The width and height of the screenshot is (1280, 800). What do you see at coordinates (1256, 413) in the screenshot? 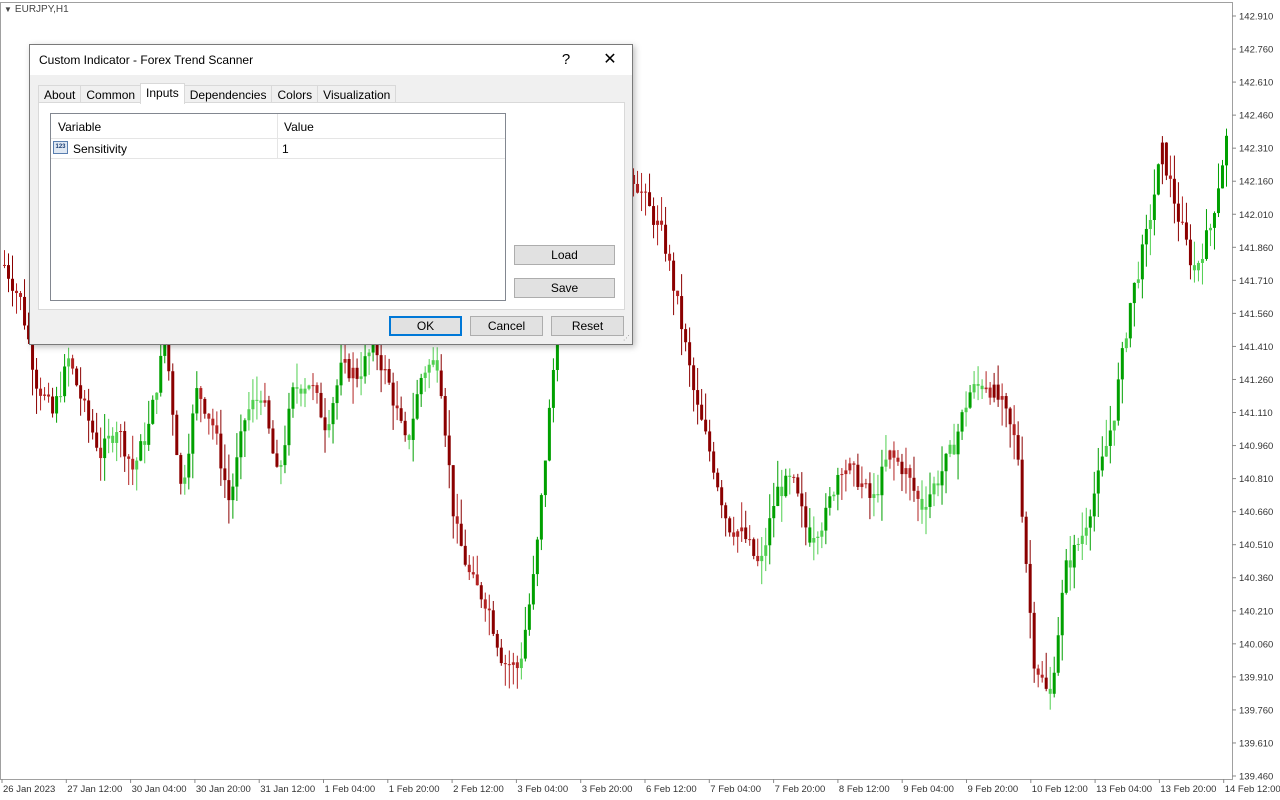
I see `price-axis-label: 141.110` at bounding box center [1256, 413].